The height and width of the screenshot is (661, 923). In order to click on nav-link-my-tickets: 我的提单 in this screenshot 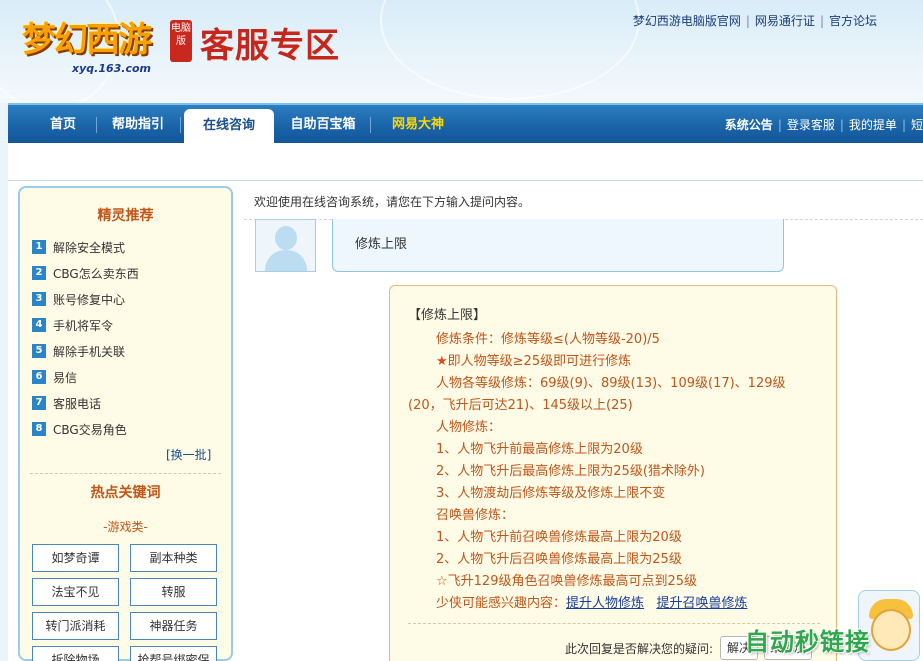, I will do `click(873, 125)`.